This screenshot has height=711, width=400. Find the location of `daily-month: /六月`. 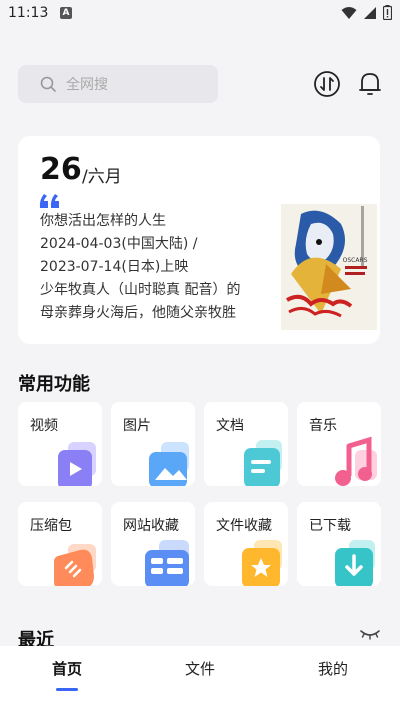

daily-month: /六月 is located at coordinates (102, 177).